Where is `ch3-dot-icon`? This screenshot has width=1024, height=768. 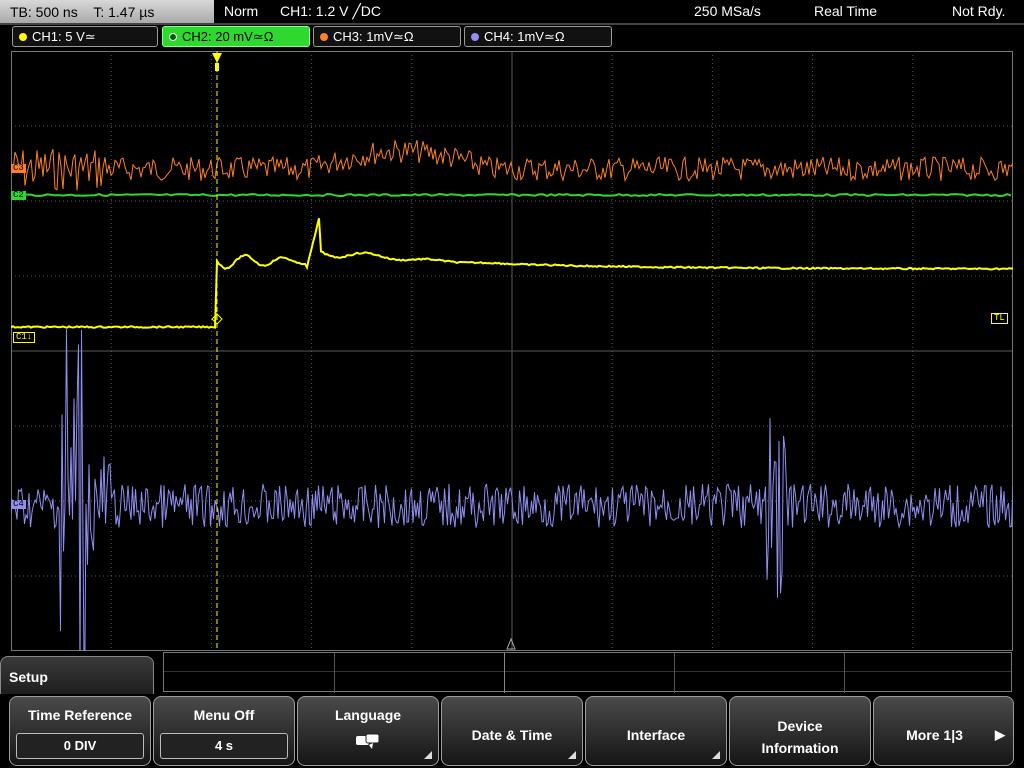
ch3-dot-icon is located at coordinates (324, 37).